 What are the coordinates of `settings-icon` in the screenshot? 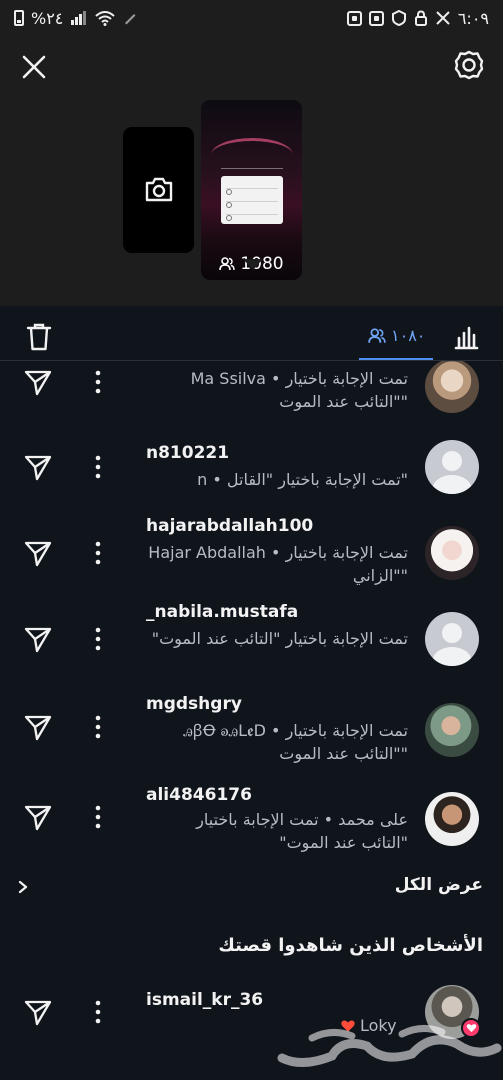 It's located at (469, 65).